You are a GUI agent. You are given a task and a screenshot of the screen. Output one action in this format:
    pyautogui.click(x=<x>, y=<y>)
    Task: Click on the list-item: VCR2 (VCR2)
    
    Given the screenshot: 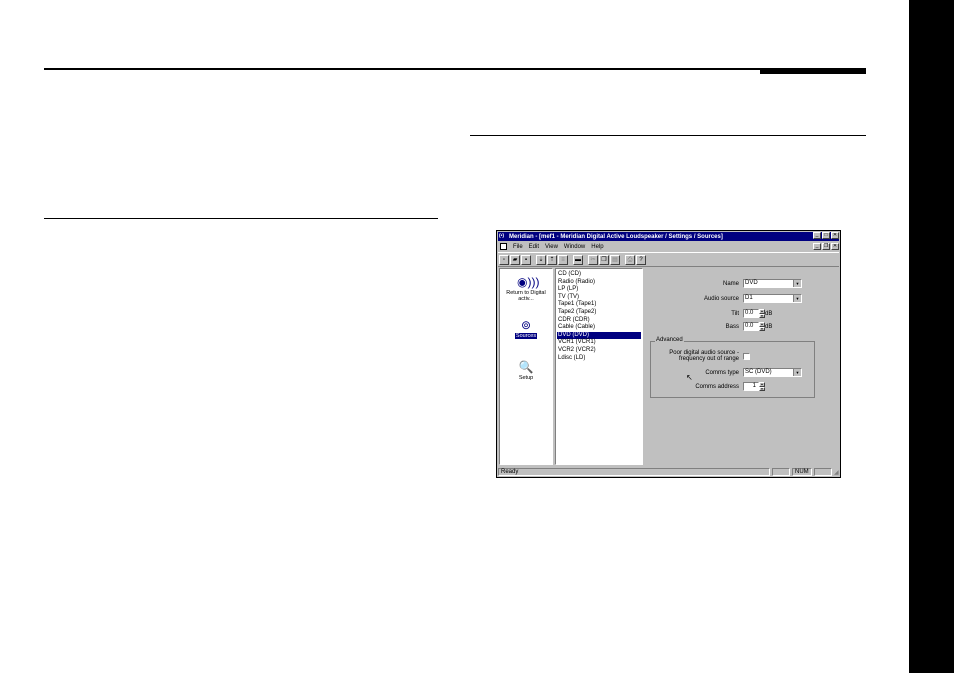 What is the action you would take?
    pyautogui.click(x=599, y=351)
    